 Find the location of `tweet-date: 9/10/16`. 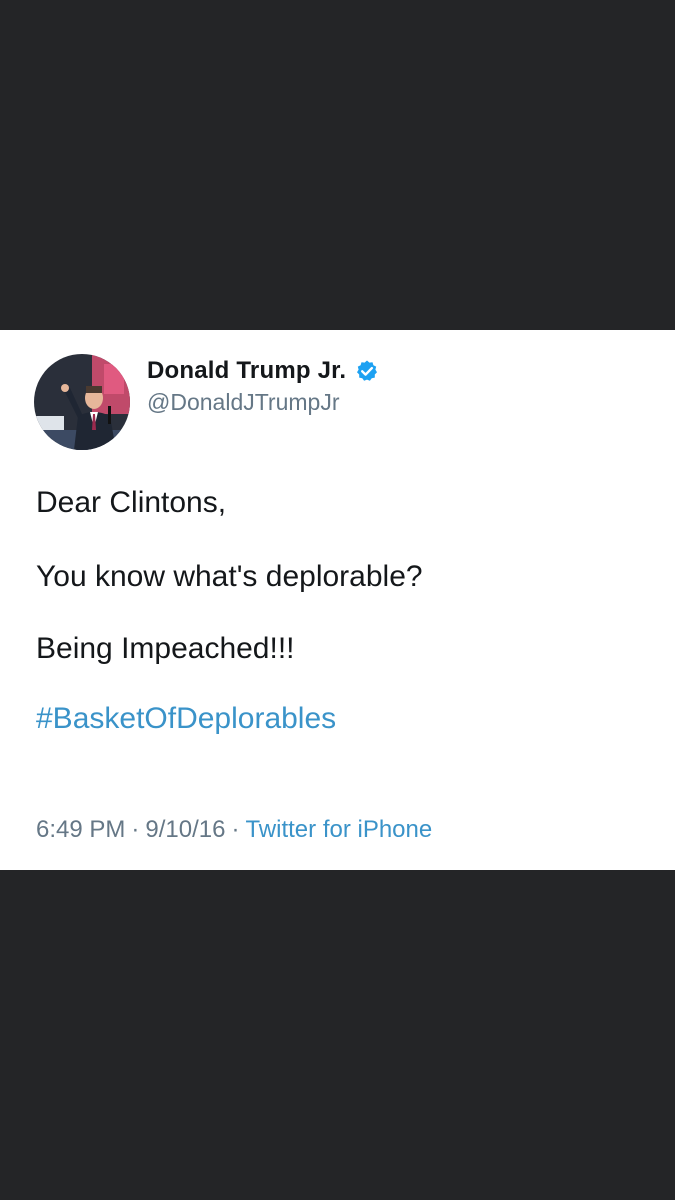

tweet-date: 9/10/16 is located at coordinates (185, 829).